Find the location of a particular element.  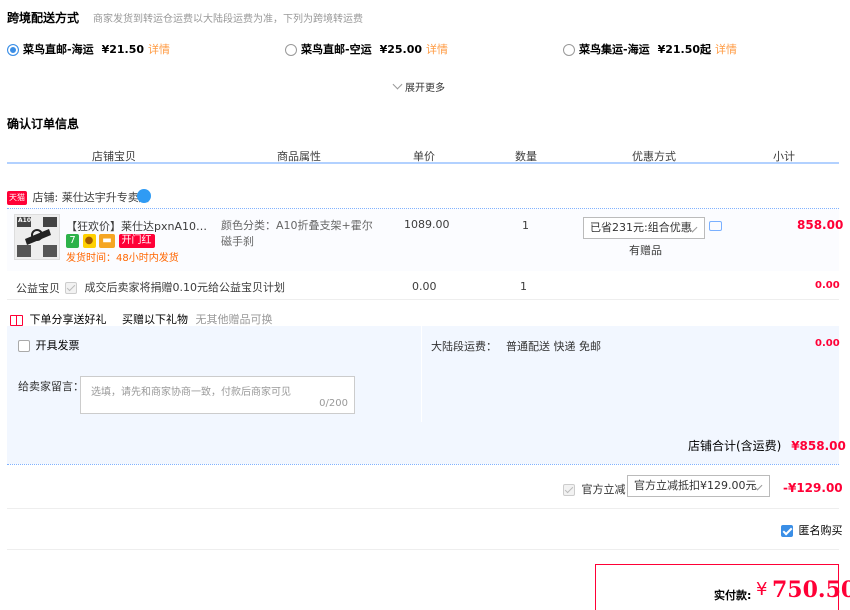

shop-total-amount: ¥858.00 is located at coordinates (818, 446).